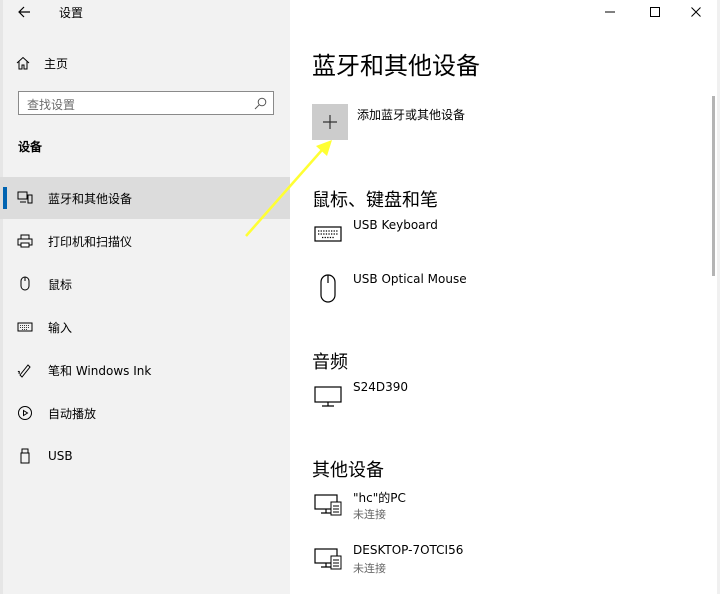  Describe the element at coordinates (24, 370) in the screenshot. I see `pen-icon` at that location.